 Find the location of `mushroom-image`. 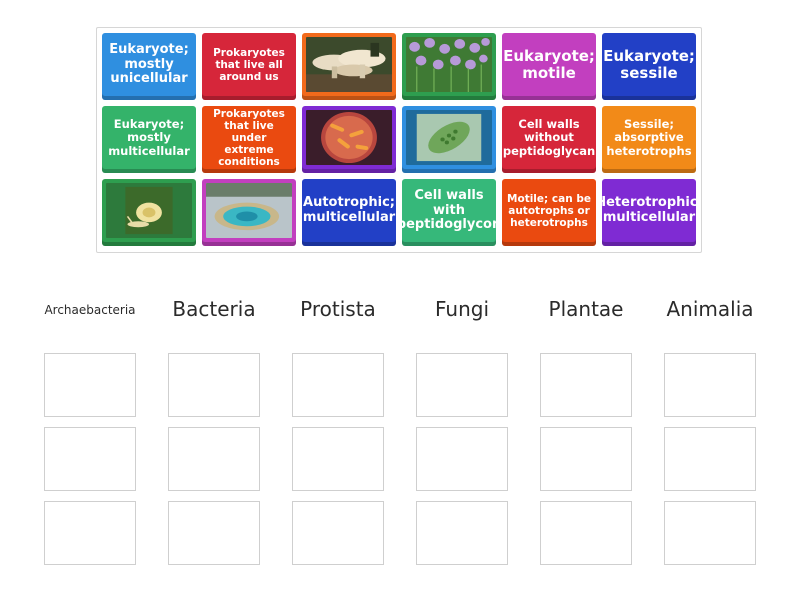

mushroom-image is located at coordinates (349, 64).